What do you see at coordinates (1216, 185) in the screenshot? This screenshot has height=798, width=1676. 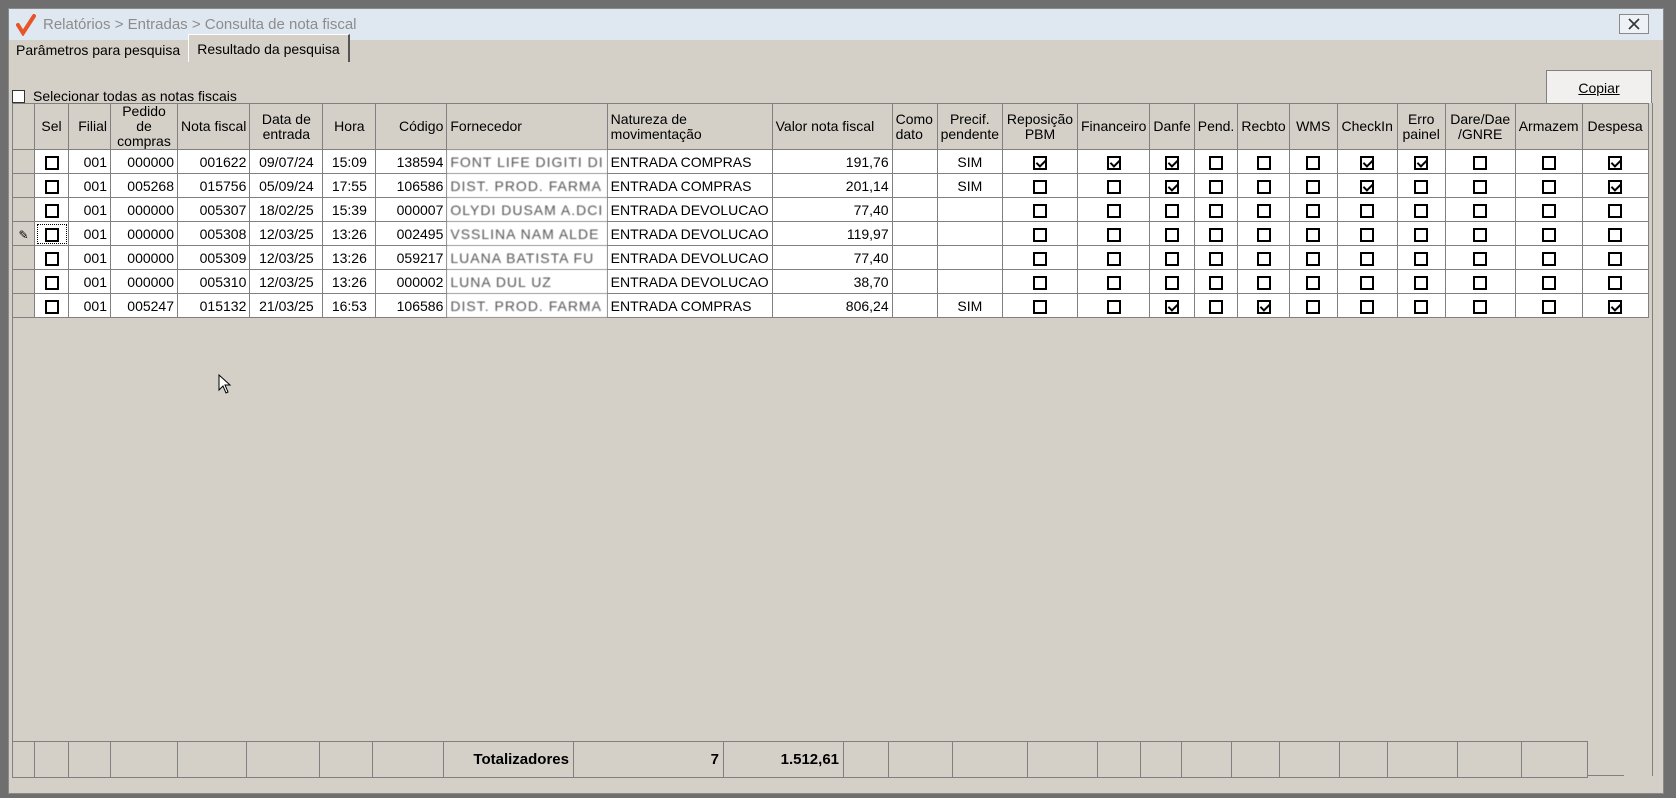 I see `cell-pend` at bounding box center [1216, 185].